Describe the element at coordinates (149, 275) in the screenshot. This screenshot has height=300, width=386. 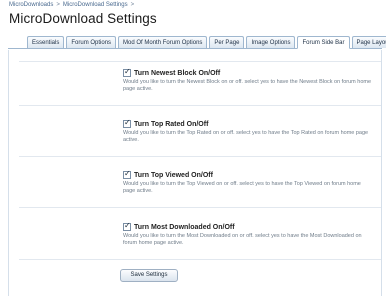
I see `save-settings-button: Save Settings` at that location.